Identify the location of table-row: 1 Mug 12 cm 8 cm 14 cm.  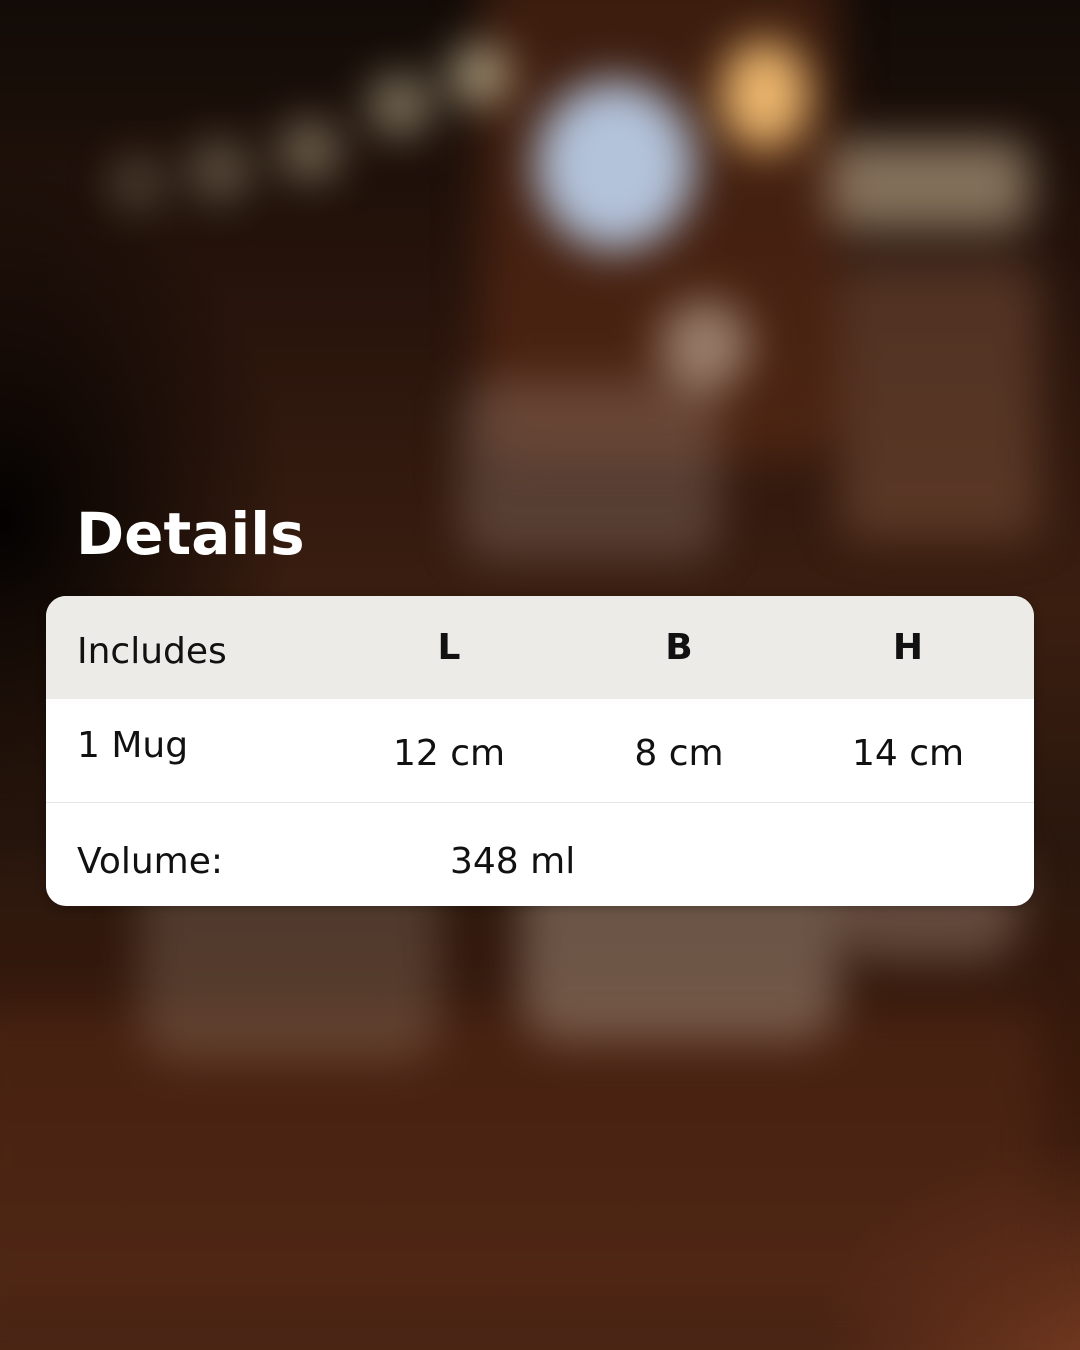
(540, 751).